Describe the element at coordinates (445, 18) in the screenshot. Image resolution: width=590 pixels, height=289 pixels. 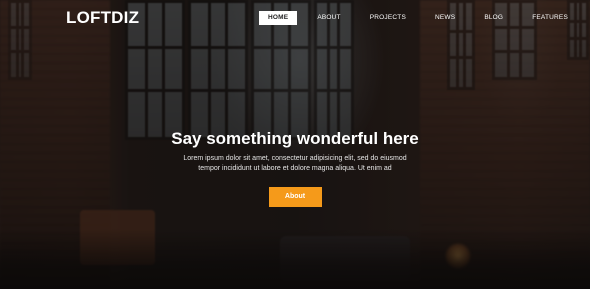
I see `nav-item-news: NEWS` at that location.